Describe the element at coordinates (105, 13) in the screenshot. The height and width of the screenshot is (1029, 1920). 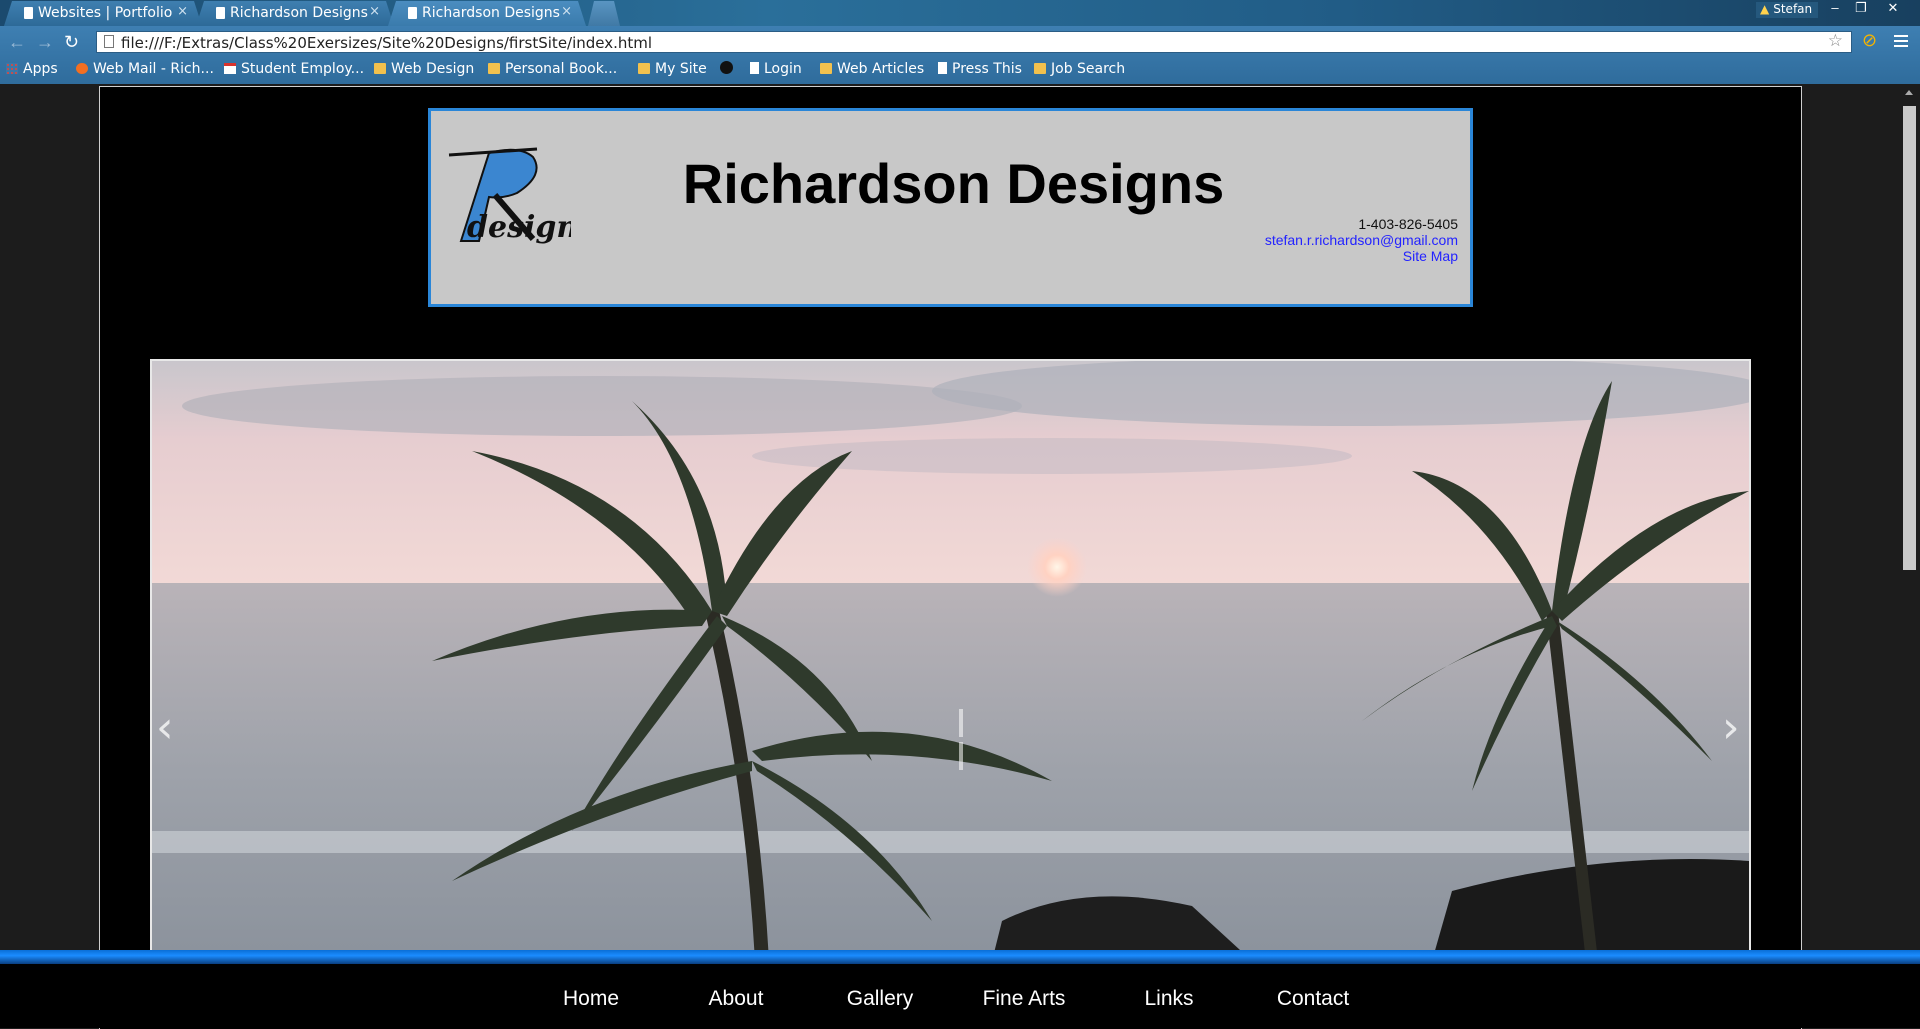
I see `tab-title: Websites | Portfolio` at that location.